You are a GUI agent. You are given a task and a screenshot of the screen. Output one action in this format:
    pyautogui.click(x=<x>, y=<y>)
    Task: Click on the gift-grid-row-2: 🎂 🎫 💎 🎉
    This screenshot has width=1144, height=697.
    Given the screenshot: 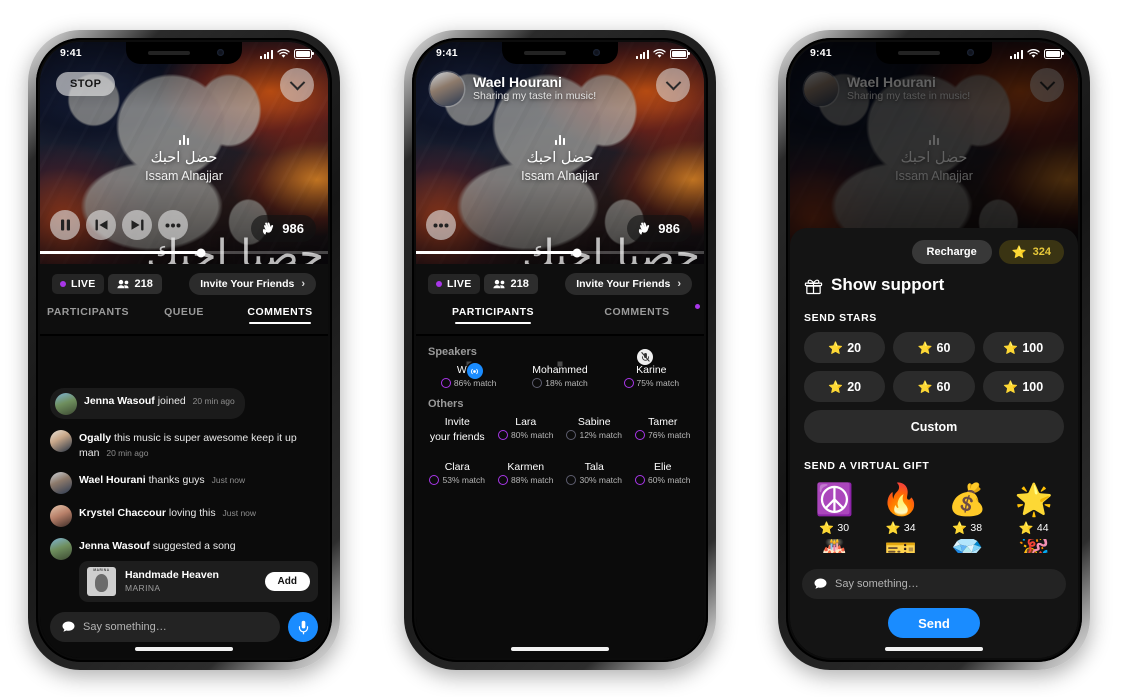 What is the action you would take?
    pyautogui.click(x=934, y=546)
    